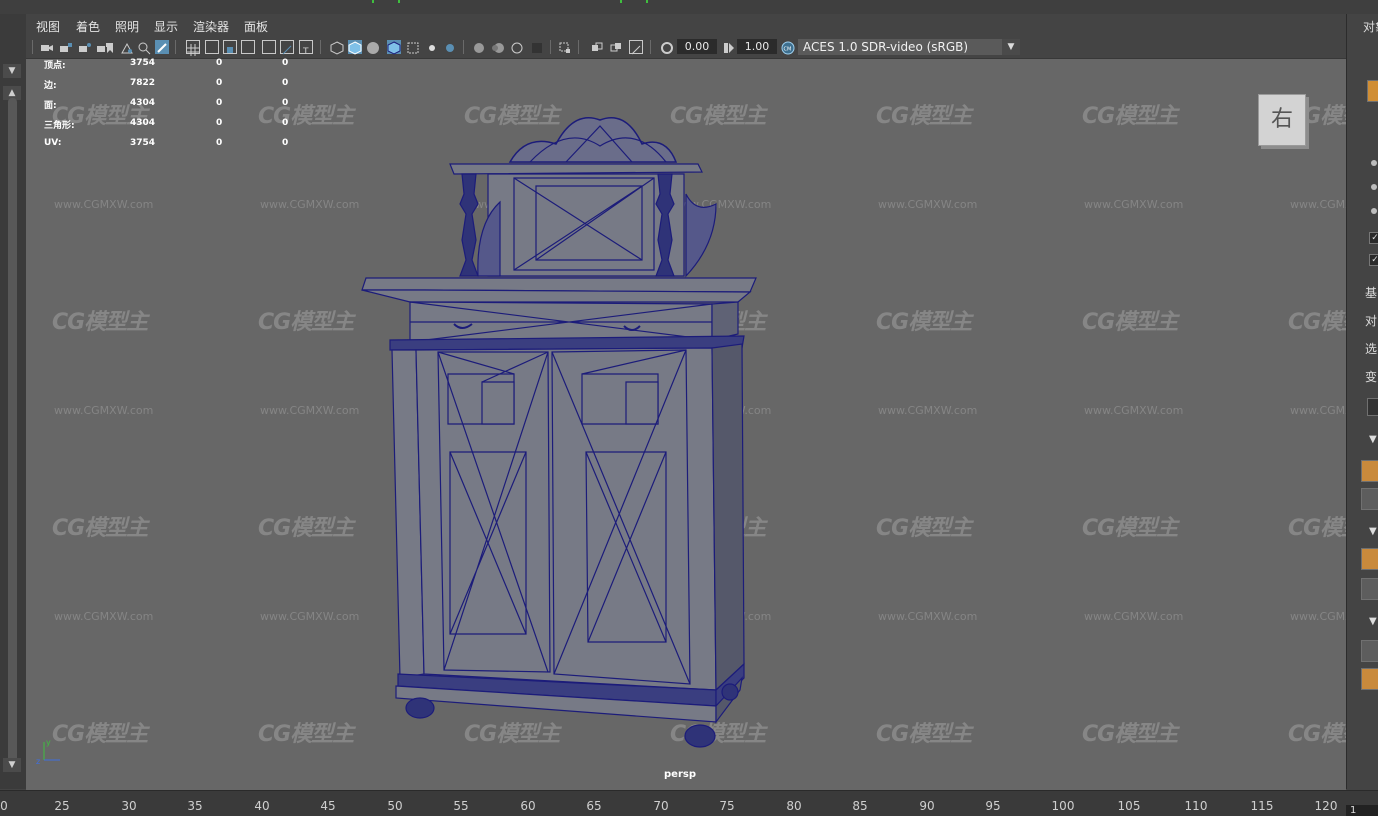 The width and height of the screenshot is (1378, 816). Describe the element at coordinates (48, 752) in the screenshot. I see `axis-gizmo: y z` at that location.